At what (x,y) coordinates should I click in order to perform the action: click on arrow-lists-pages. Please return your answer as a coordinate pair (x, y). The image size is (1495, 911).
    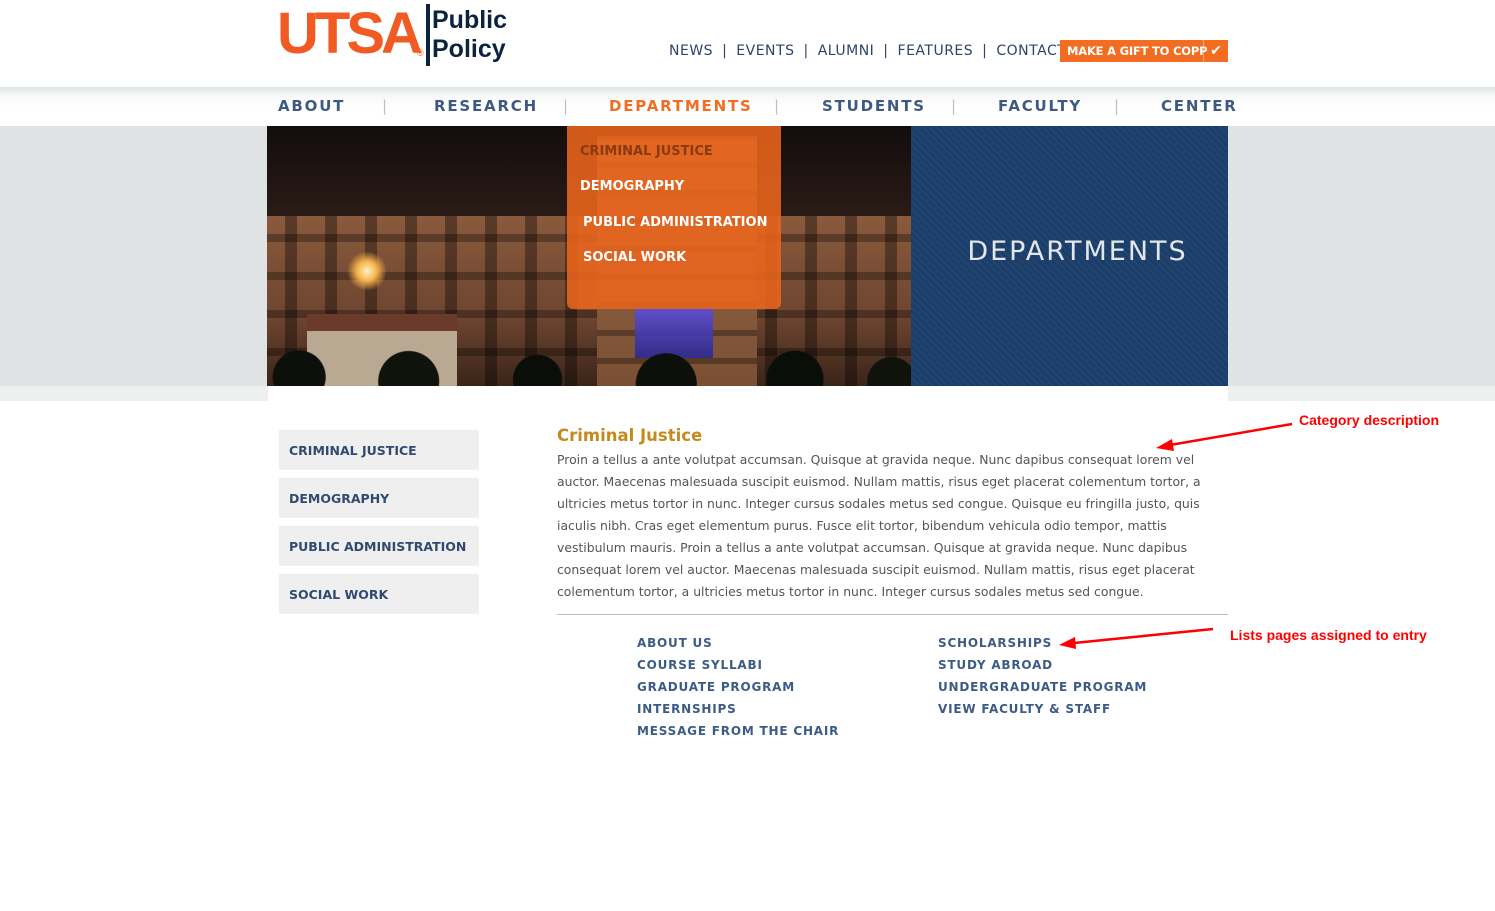
    Looking at the image, I should click on (1136, 638).